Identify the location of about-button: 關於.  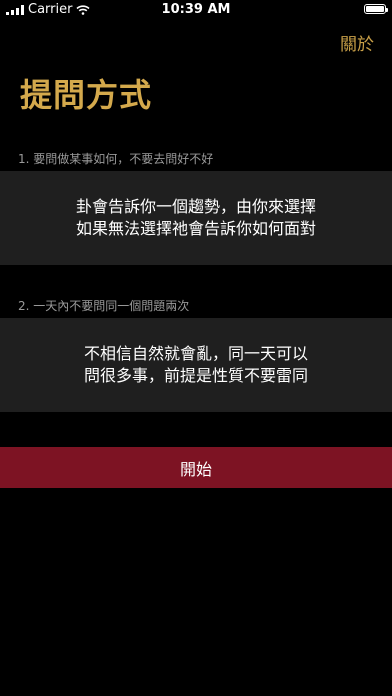
(357, 42).